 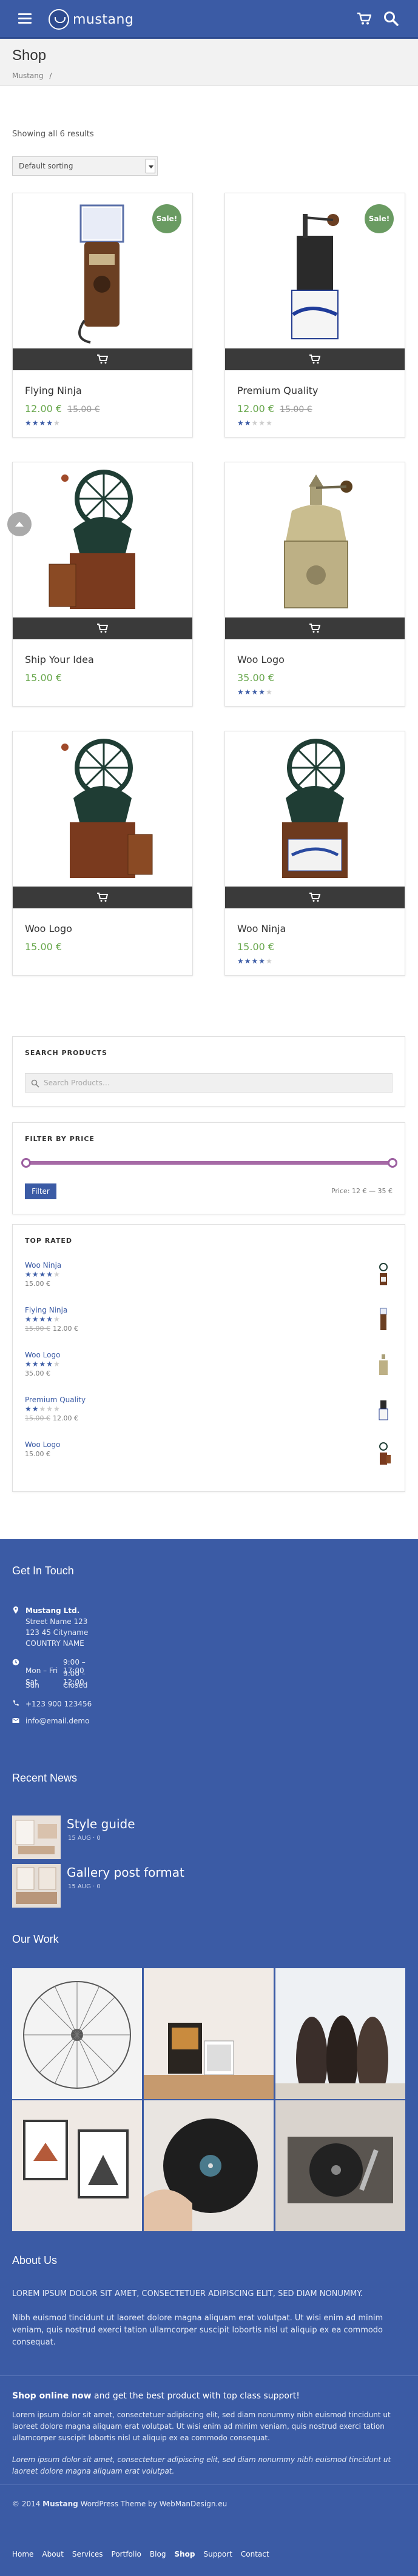 What do you see at coordinates (56, 1685) in the screenshot?
I see `hours-row: Sun Closed` at bounding box center [56, 1685].